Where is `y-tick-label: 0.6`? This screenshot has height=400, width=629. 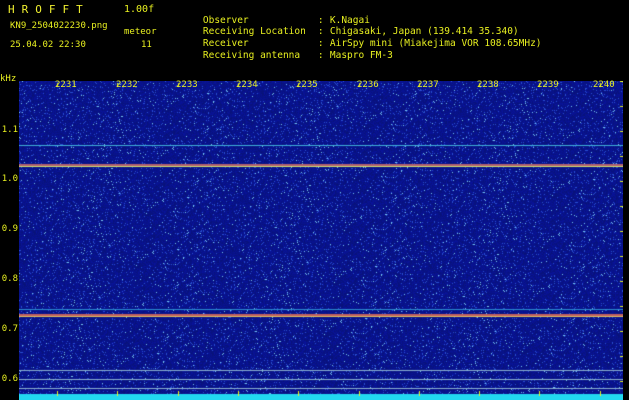 y-tick-label: 0.6 is located at coordinates (9, 379).